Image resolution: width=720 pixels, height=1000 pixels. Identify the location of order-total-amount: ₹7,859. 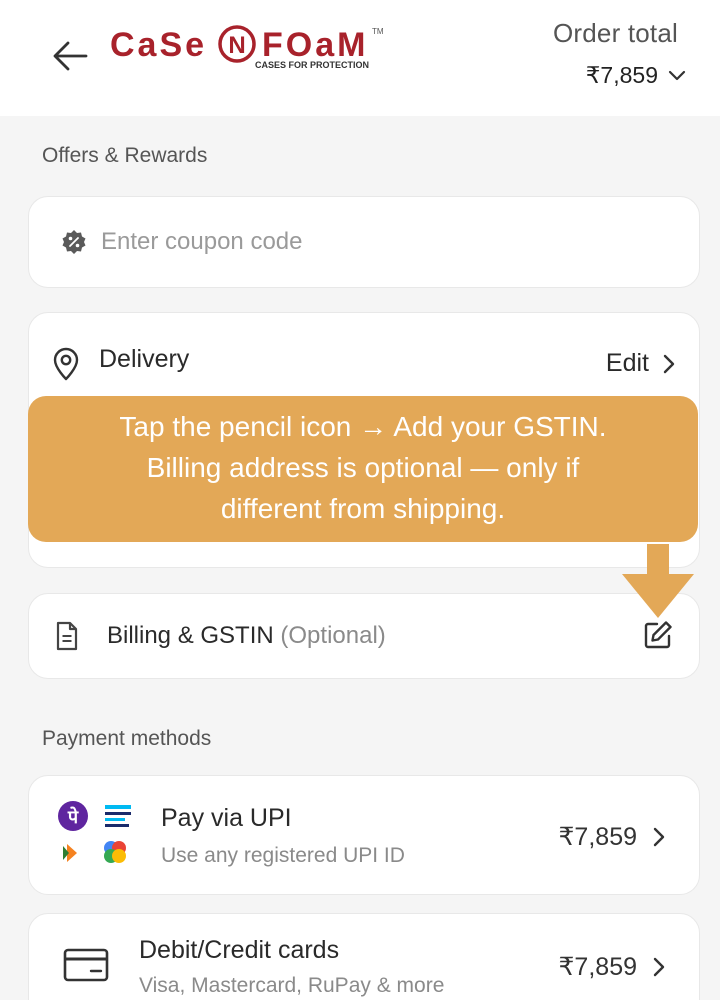
(621, 75).